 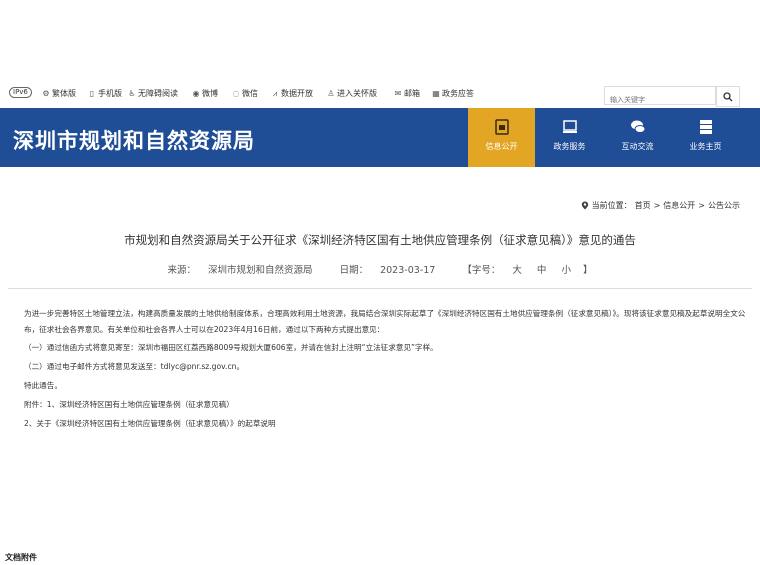 I want to click on wechat-icon: ◌, so click(x=236, y=93).